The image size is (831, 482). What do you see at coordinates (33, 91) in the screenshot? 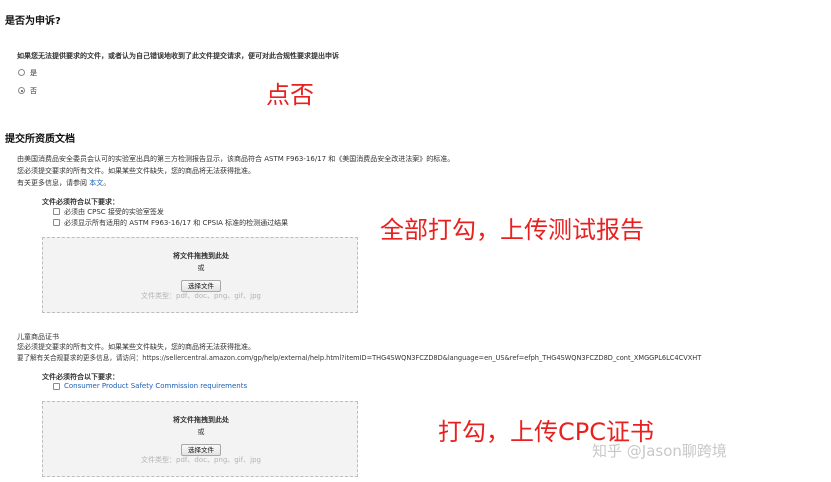
I see `radio-no-label: 否` at bounding box center [33, 91].